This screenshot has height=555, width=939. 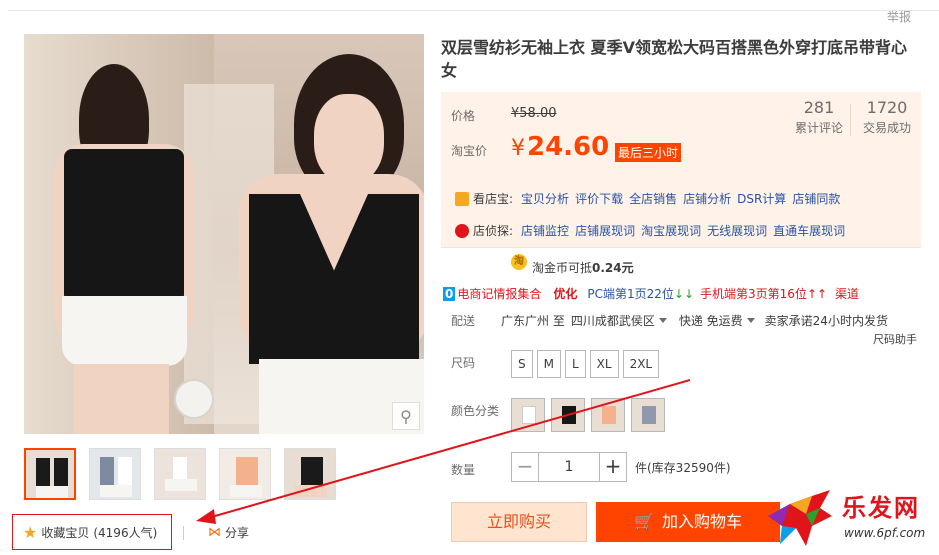 I want to click on reviews-label: 累计评论, so click(x=818, y=128).